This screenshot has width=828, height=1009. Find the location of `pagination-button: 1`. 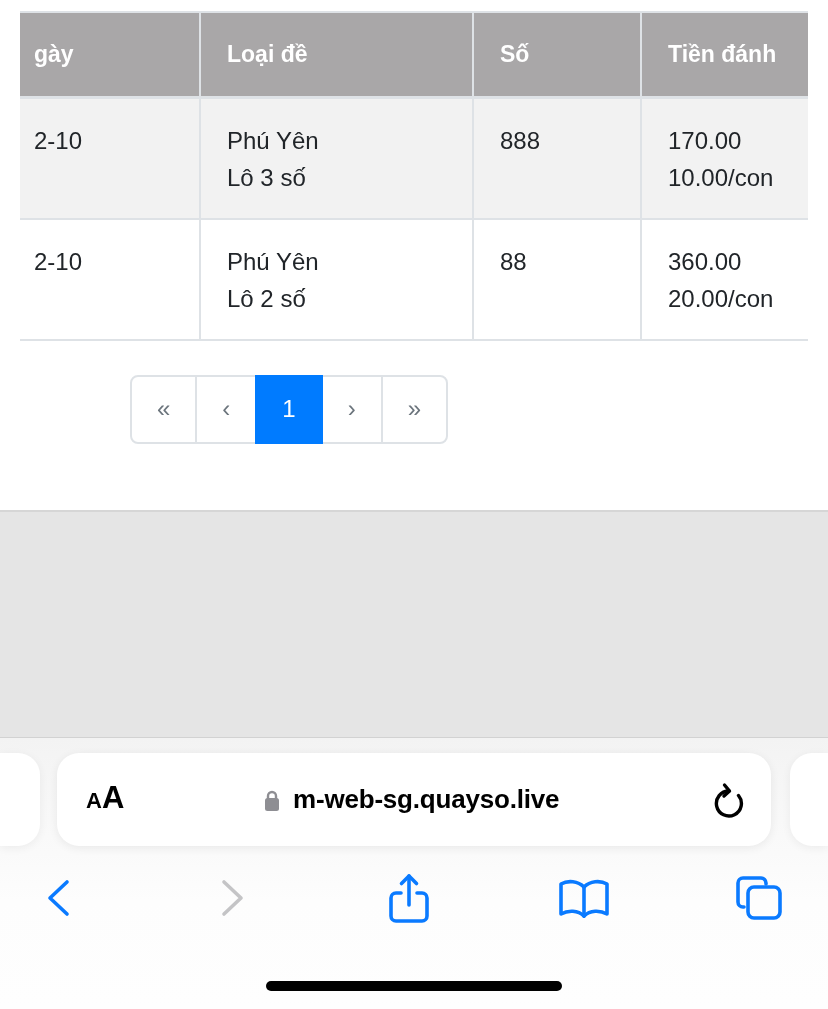

pagination-button: 1 is located at coordinates (289, 409).